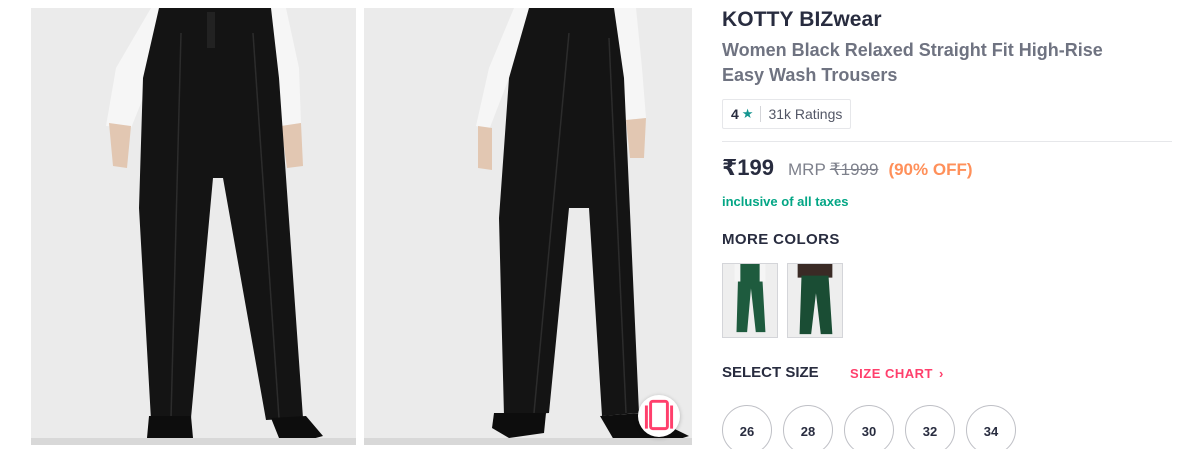 The width and height of the screenshot is (1200, 449). I want to click on size-button-28: 28, so click(808, 427).